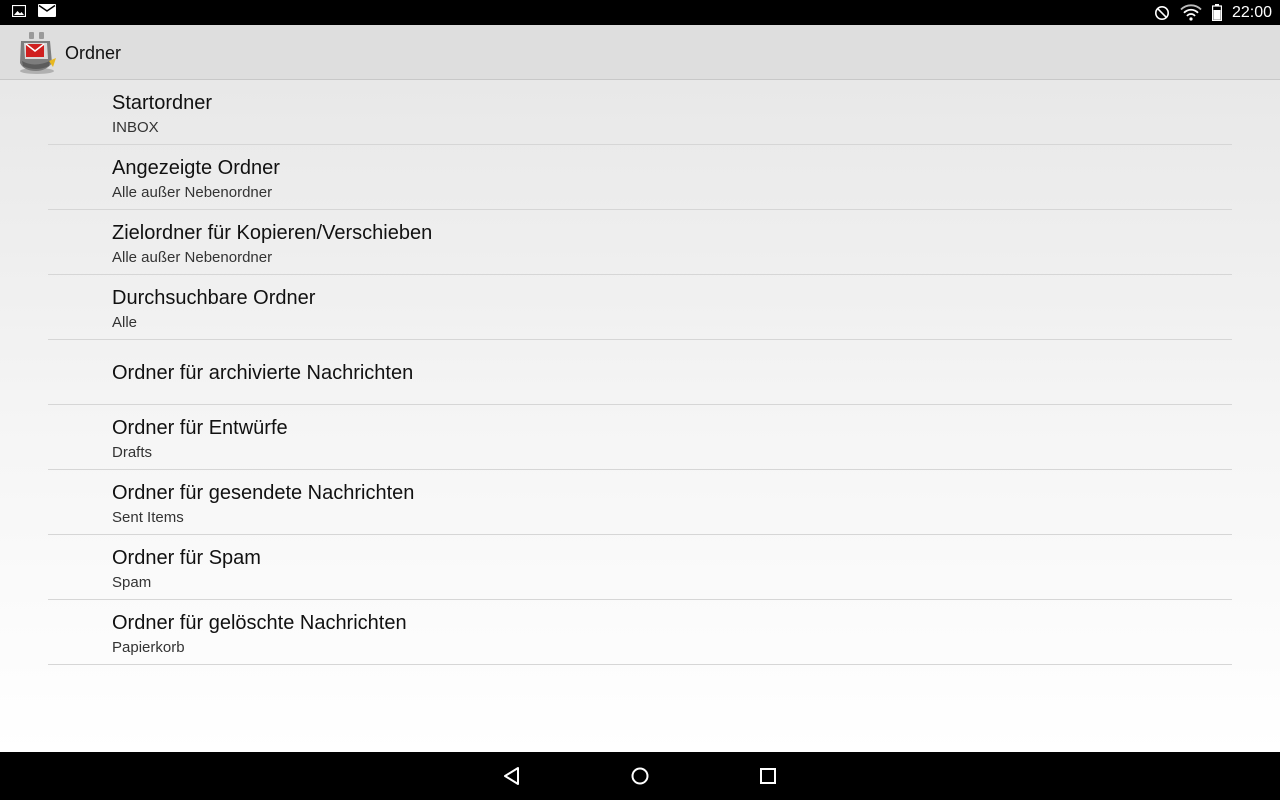 Image resolution: width=1280 pixels, height=800 pixels. Describe the element at coordinates (125, 322) in the screenshot. I see `pref-summary: Alle` at that location.